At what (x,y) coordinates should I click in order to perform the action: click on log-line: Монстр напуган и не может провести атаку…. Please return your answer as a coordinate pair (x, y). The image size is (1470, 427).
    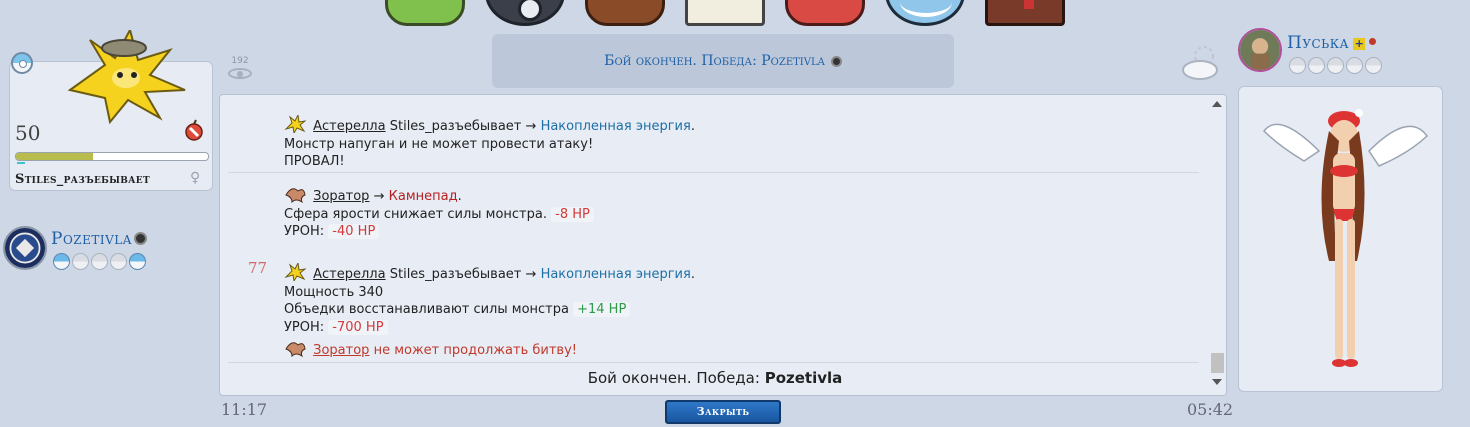
    Looking at the image, I should click on (439, 144).